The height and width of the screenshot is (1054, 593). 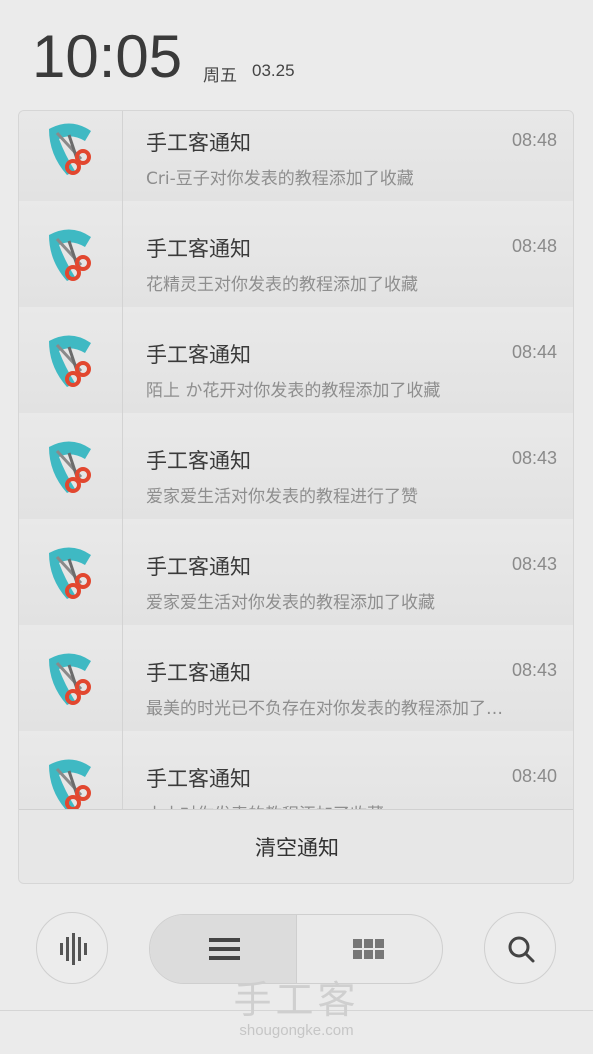 I want to click on watermark-logo: 手工客, so click(x=296, y=1000).